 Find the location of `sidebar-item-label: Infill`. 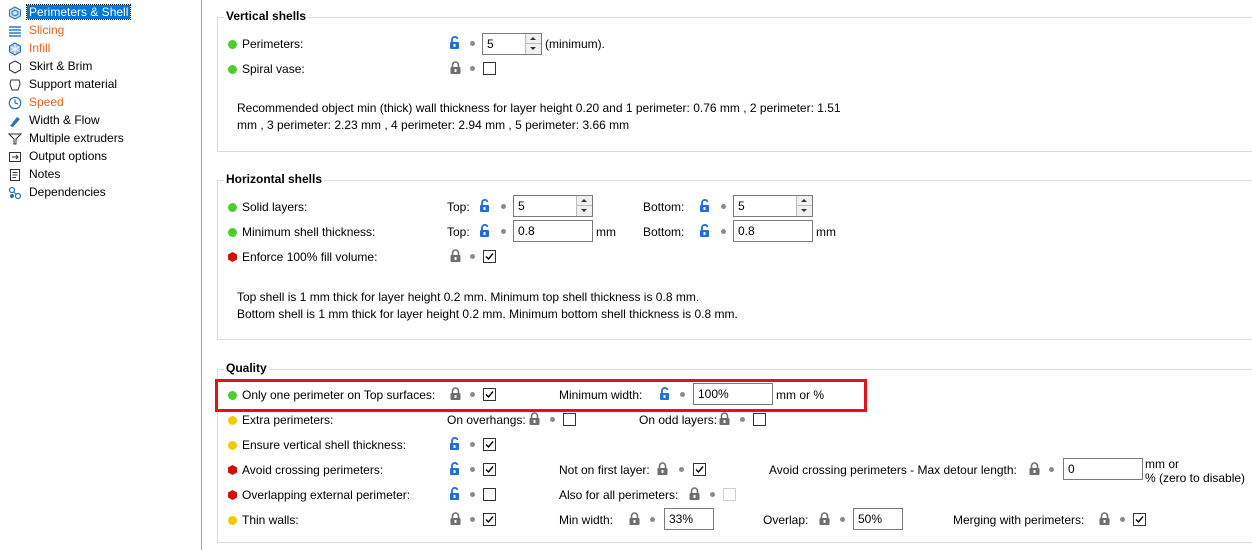

sidebar-item-label: Infill is located at coordinates (40, 48).